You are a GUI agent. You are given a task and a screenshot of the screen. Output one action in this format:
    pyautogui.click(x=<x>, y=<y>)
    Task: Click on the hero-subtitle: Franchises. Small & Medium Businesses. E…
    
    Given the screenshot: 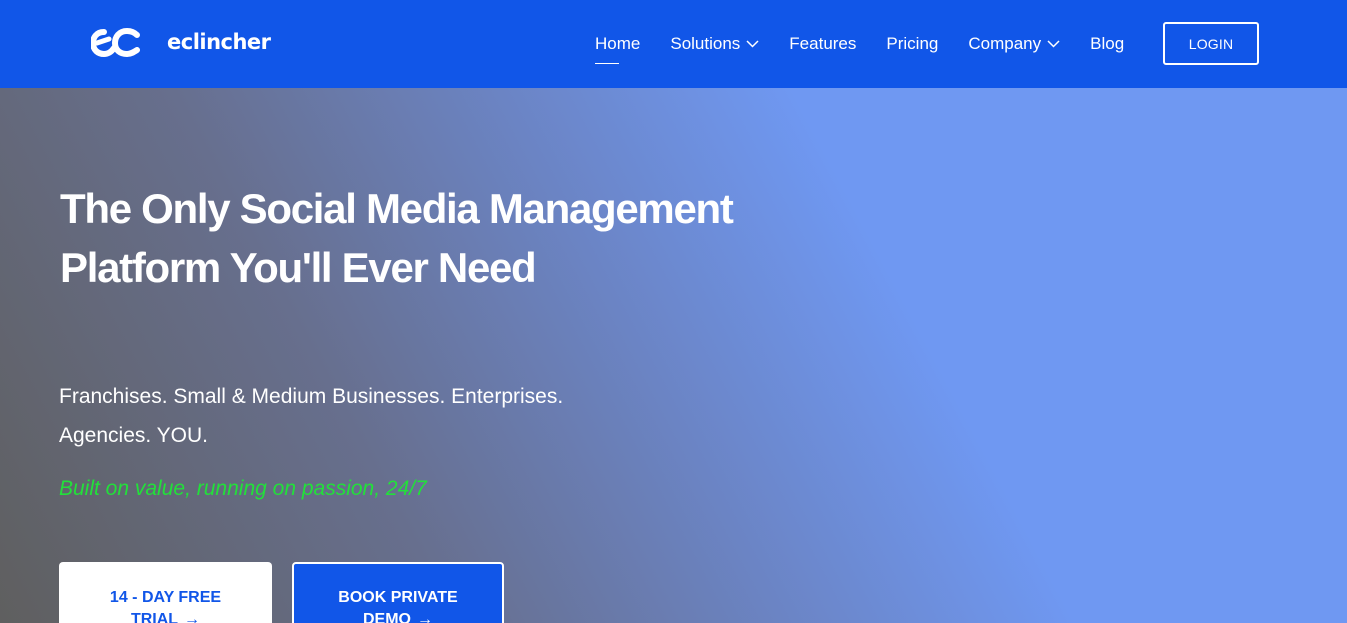 What is the action you would take?
    pyautogui.click(x=311, y=416)
    